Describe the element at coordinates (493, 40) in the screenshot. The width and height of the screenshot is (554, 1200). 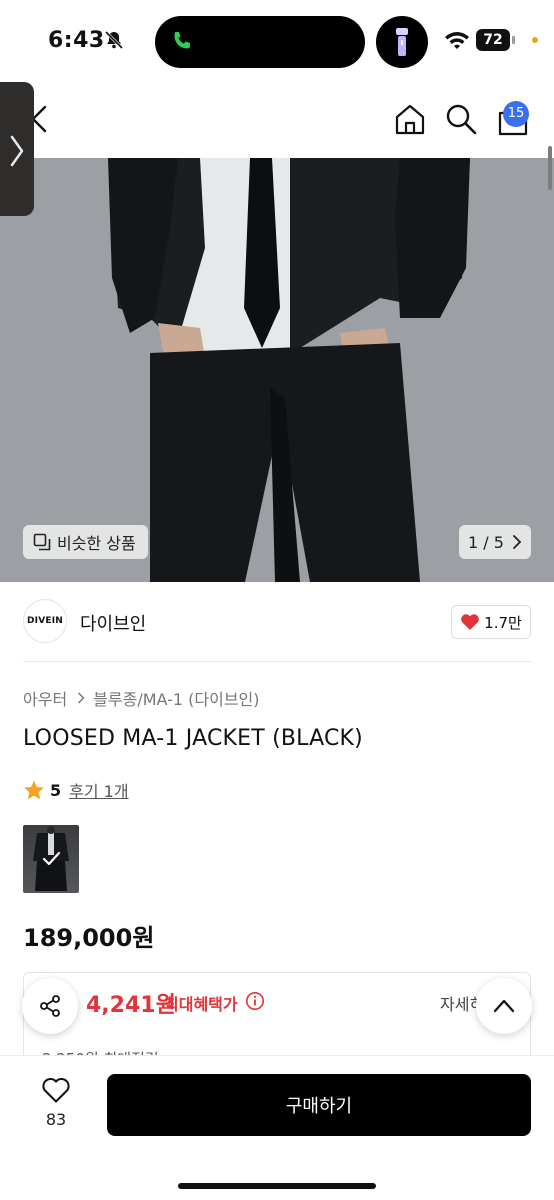
I see `battery-indicator: 72` at that location.